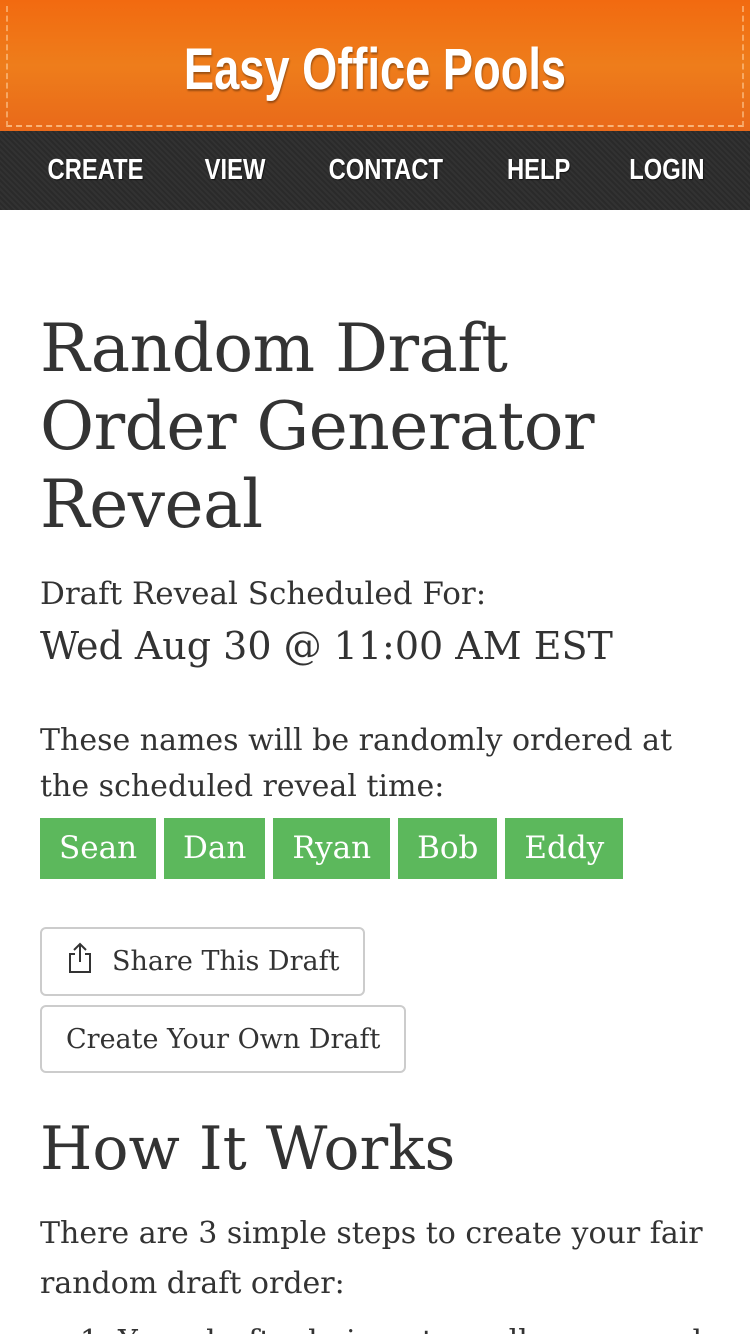 The height and width of the screenshot is (1334, 750). Describe the element at coordinates (386, 170) in the screenshot. I see `nav-item-contact: CONTACT` at that location.